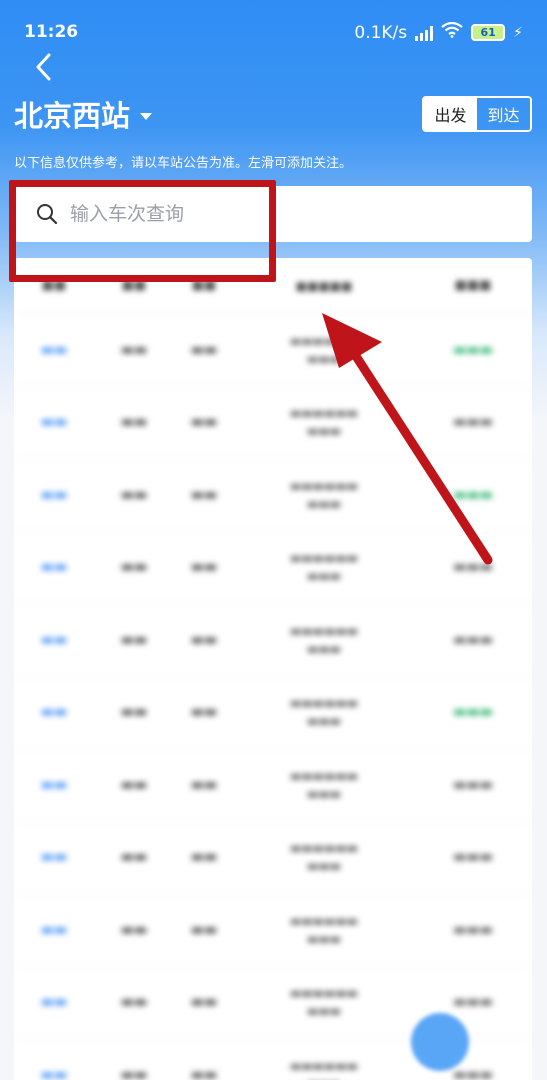 This screenshot has height=1080, width=547. Describe the element at coordinates (424, 33) in the screenshot. I see `cellular-signal-icon` at that location.